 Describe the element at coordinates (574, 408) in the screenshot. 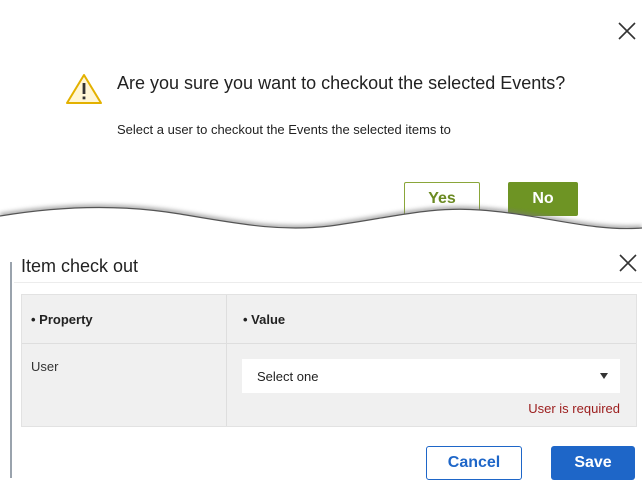

I see `user-required-error: User is required` at that location.